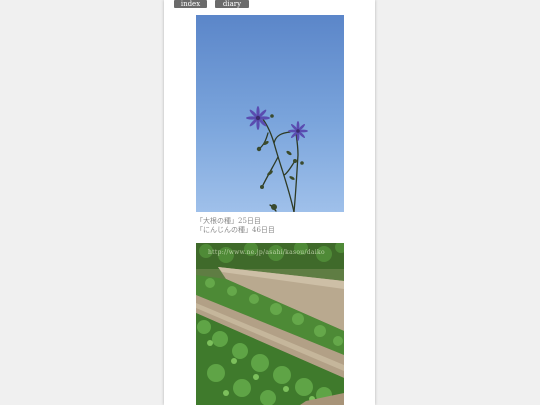  I want to click on vegetable-field-photo: http://www.ne.jp/asahi/kasou/daiko, so click(270, 324).